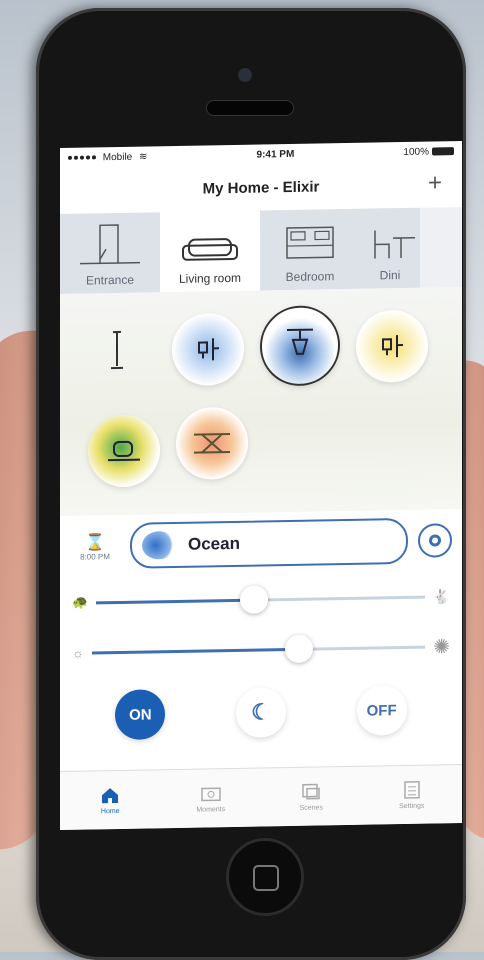 The image size is (484, 960). I want to click on off-button: OFF, so click(381, 710).